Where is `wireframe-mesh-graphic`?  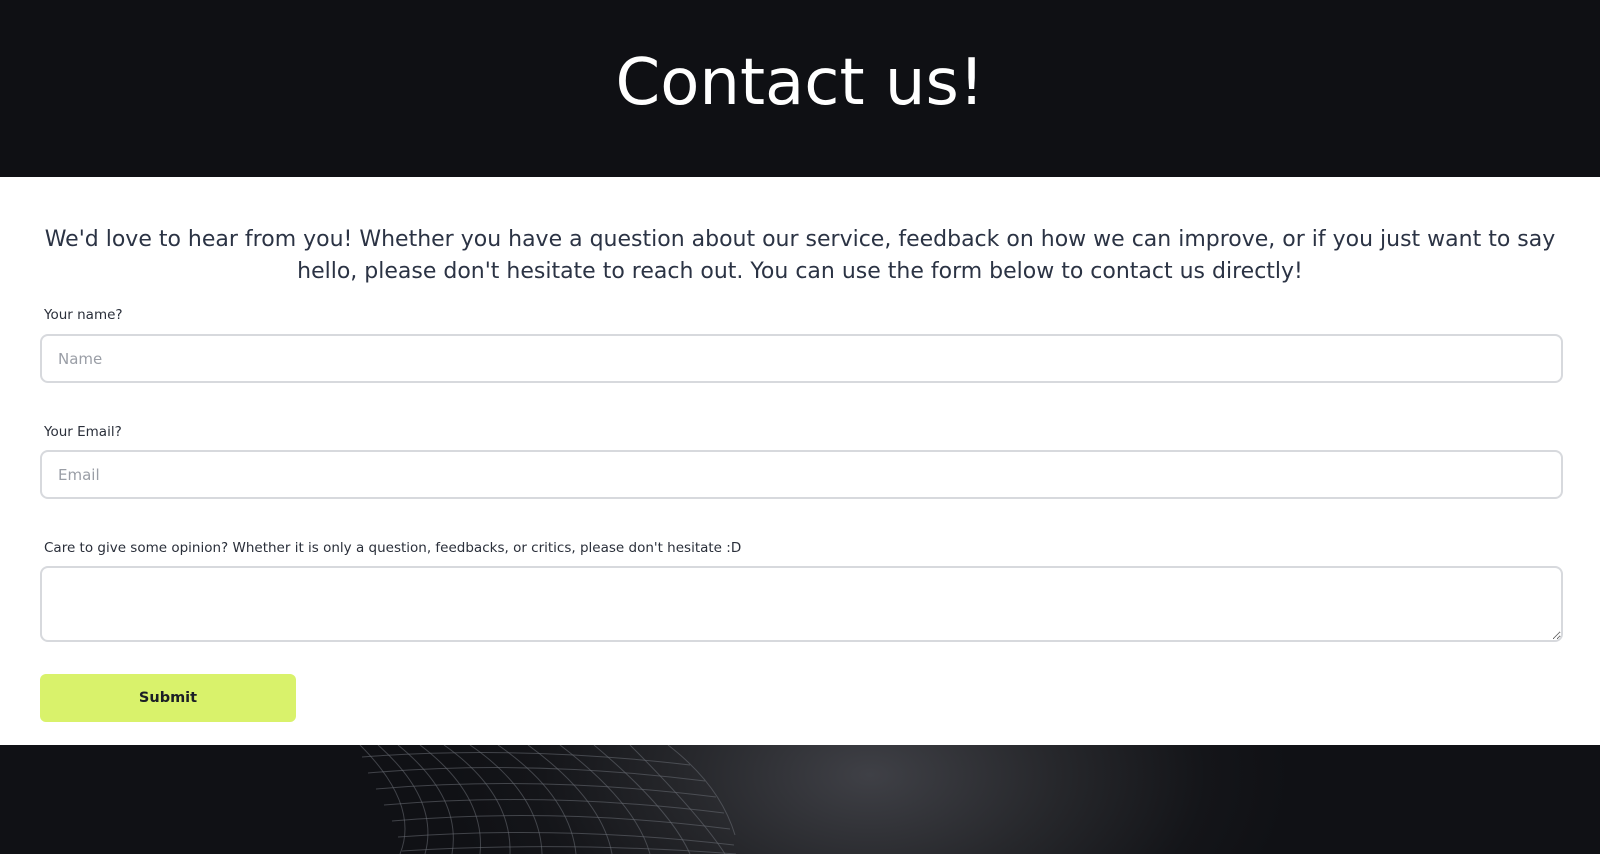
wireframe-mesh-graphic is located at coordinates (548, 799).